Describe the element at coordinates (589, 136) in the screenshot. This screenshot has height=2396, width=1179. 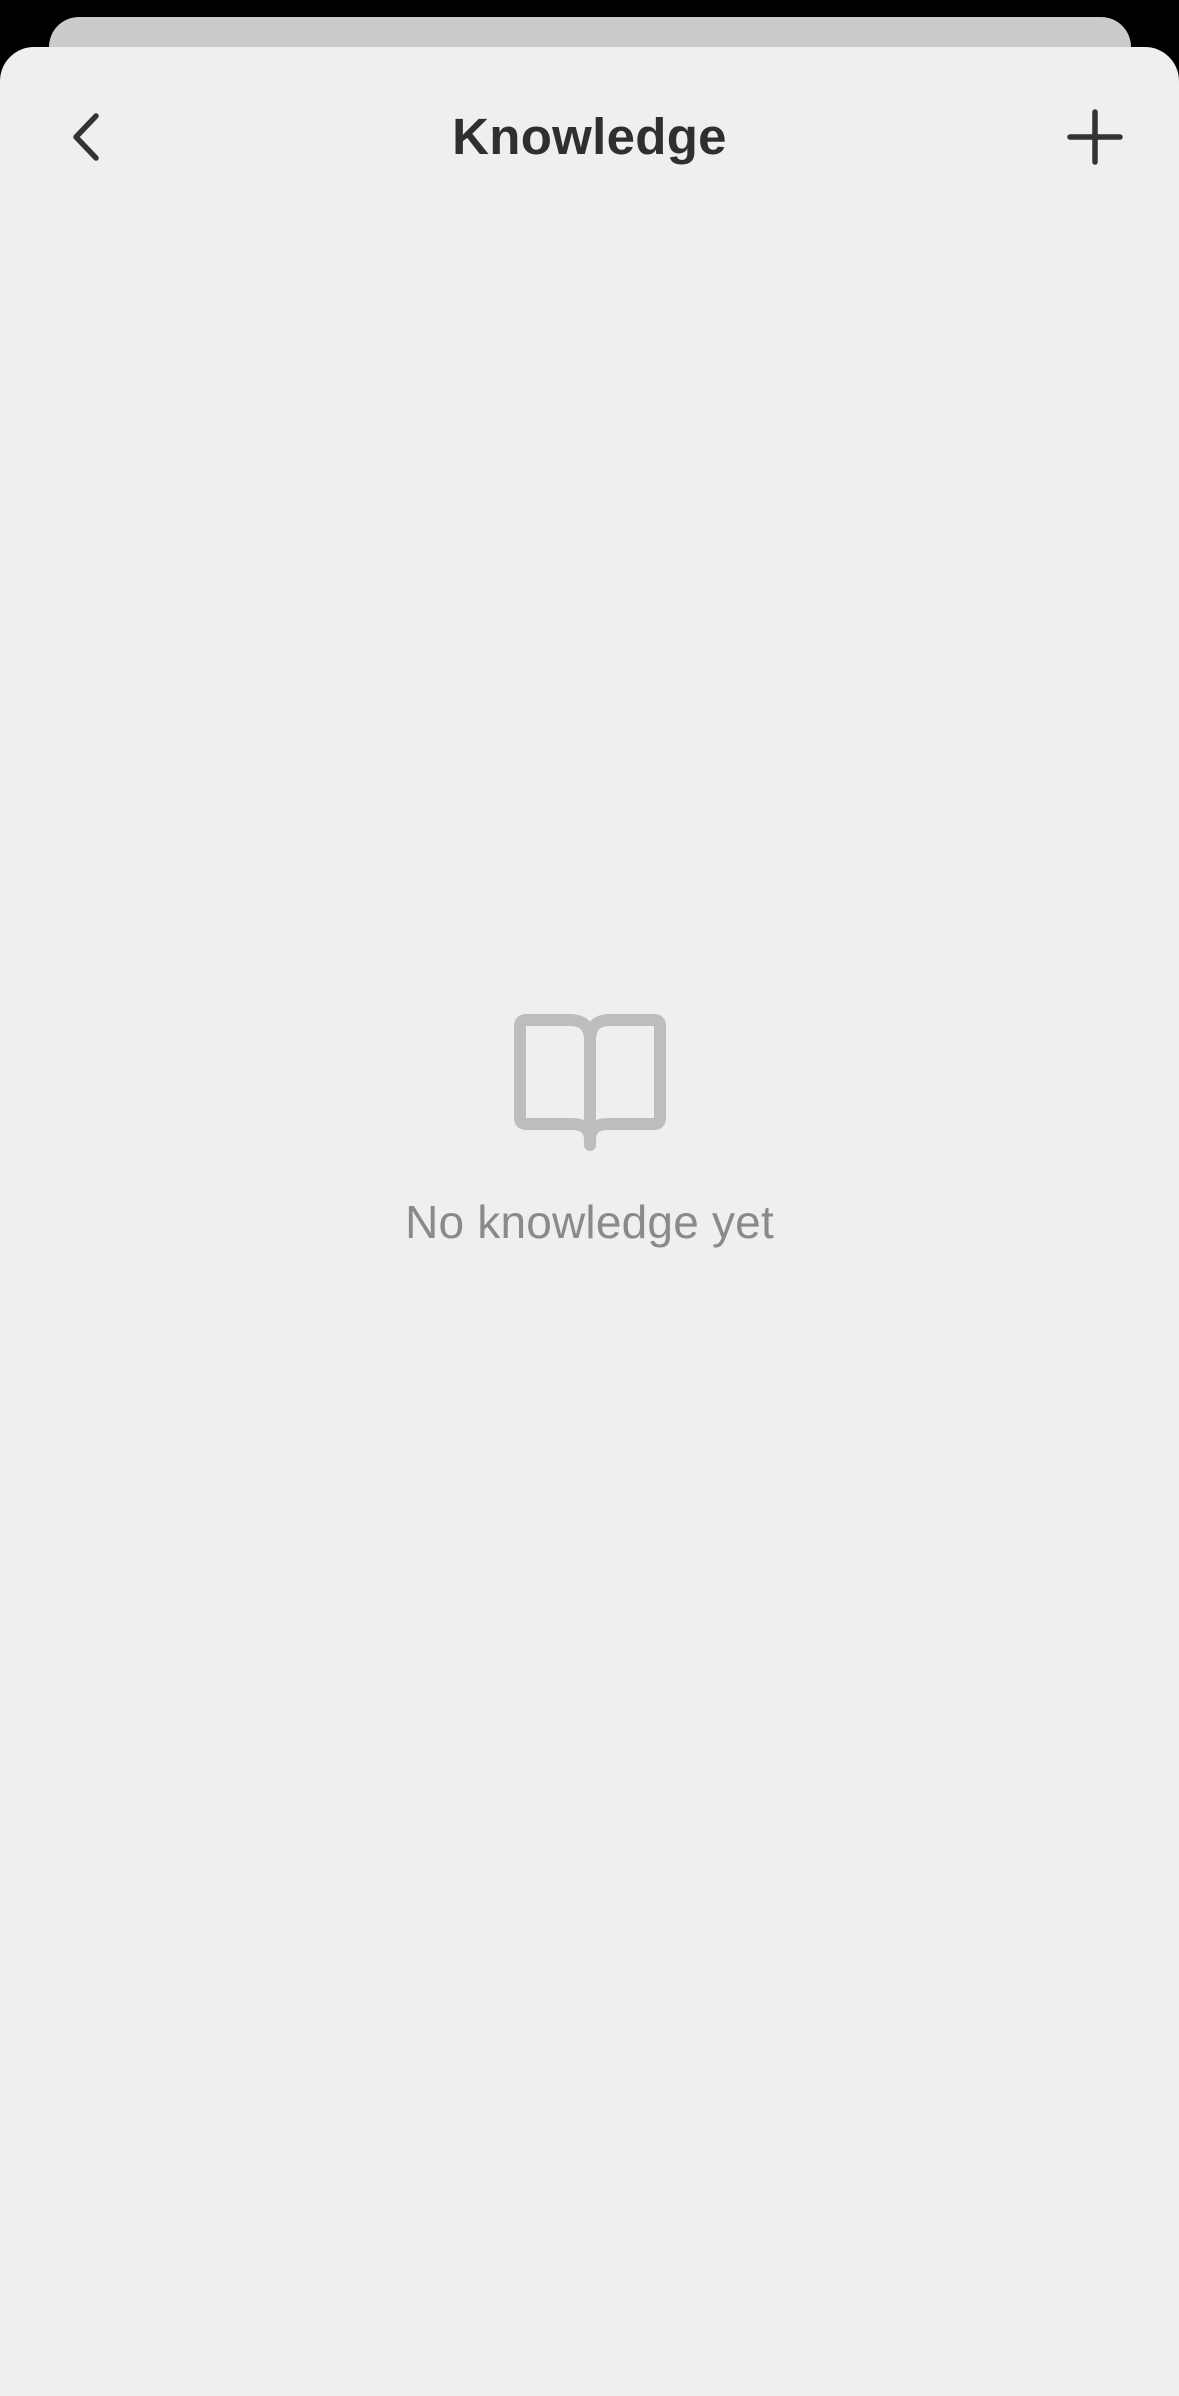
I see `page-title: Knowledge` at that location.